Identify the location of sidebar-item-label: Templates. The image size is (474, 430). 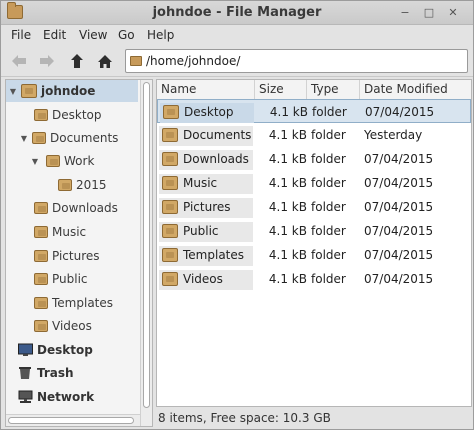
(83, 303).